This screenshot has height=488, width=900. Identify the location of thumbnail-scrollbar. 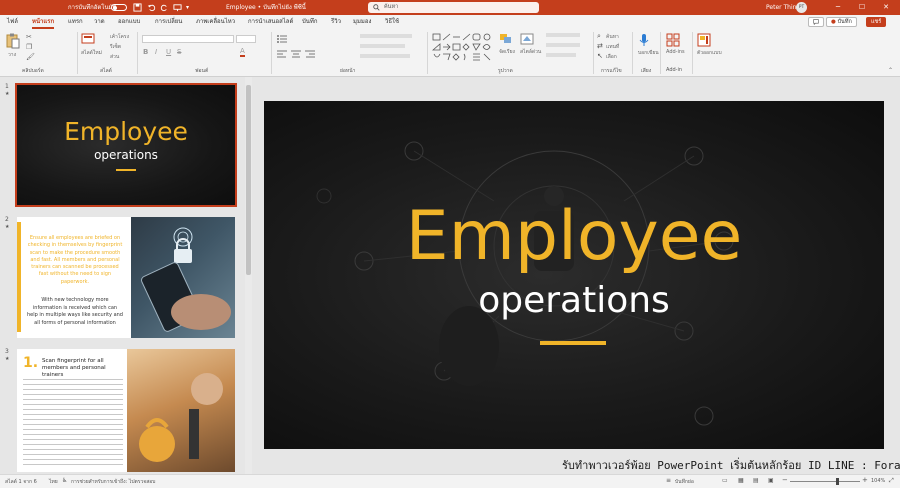
(248, 275).